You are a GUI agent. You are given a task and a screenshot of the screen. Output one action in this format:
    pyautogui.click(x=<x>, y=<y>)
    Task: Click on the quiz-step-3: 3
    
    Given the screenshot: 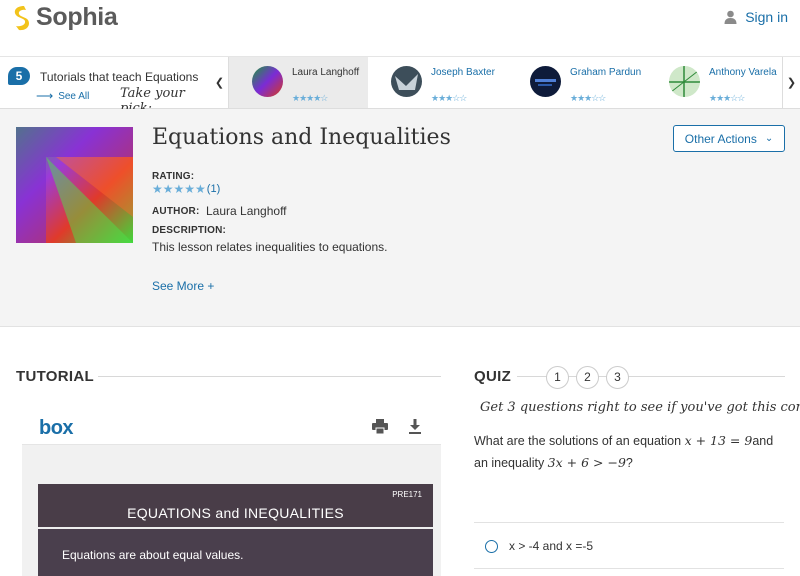 What is the action you would take?
    pyautogui.click(x=617, y=377)
    